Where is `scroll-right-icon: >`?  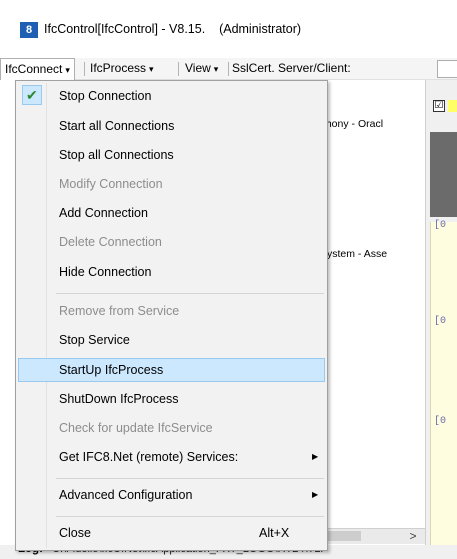
scroll-right-icon: > is located at coordinates (413, 536).